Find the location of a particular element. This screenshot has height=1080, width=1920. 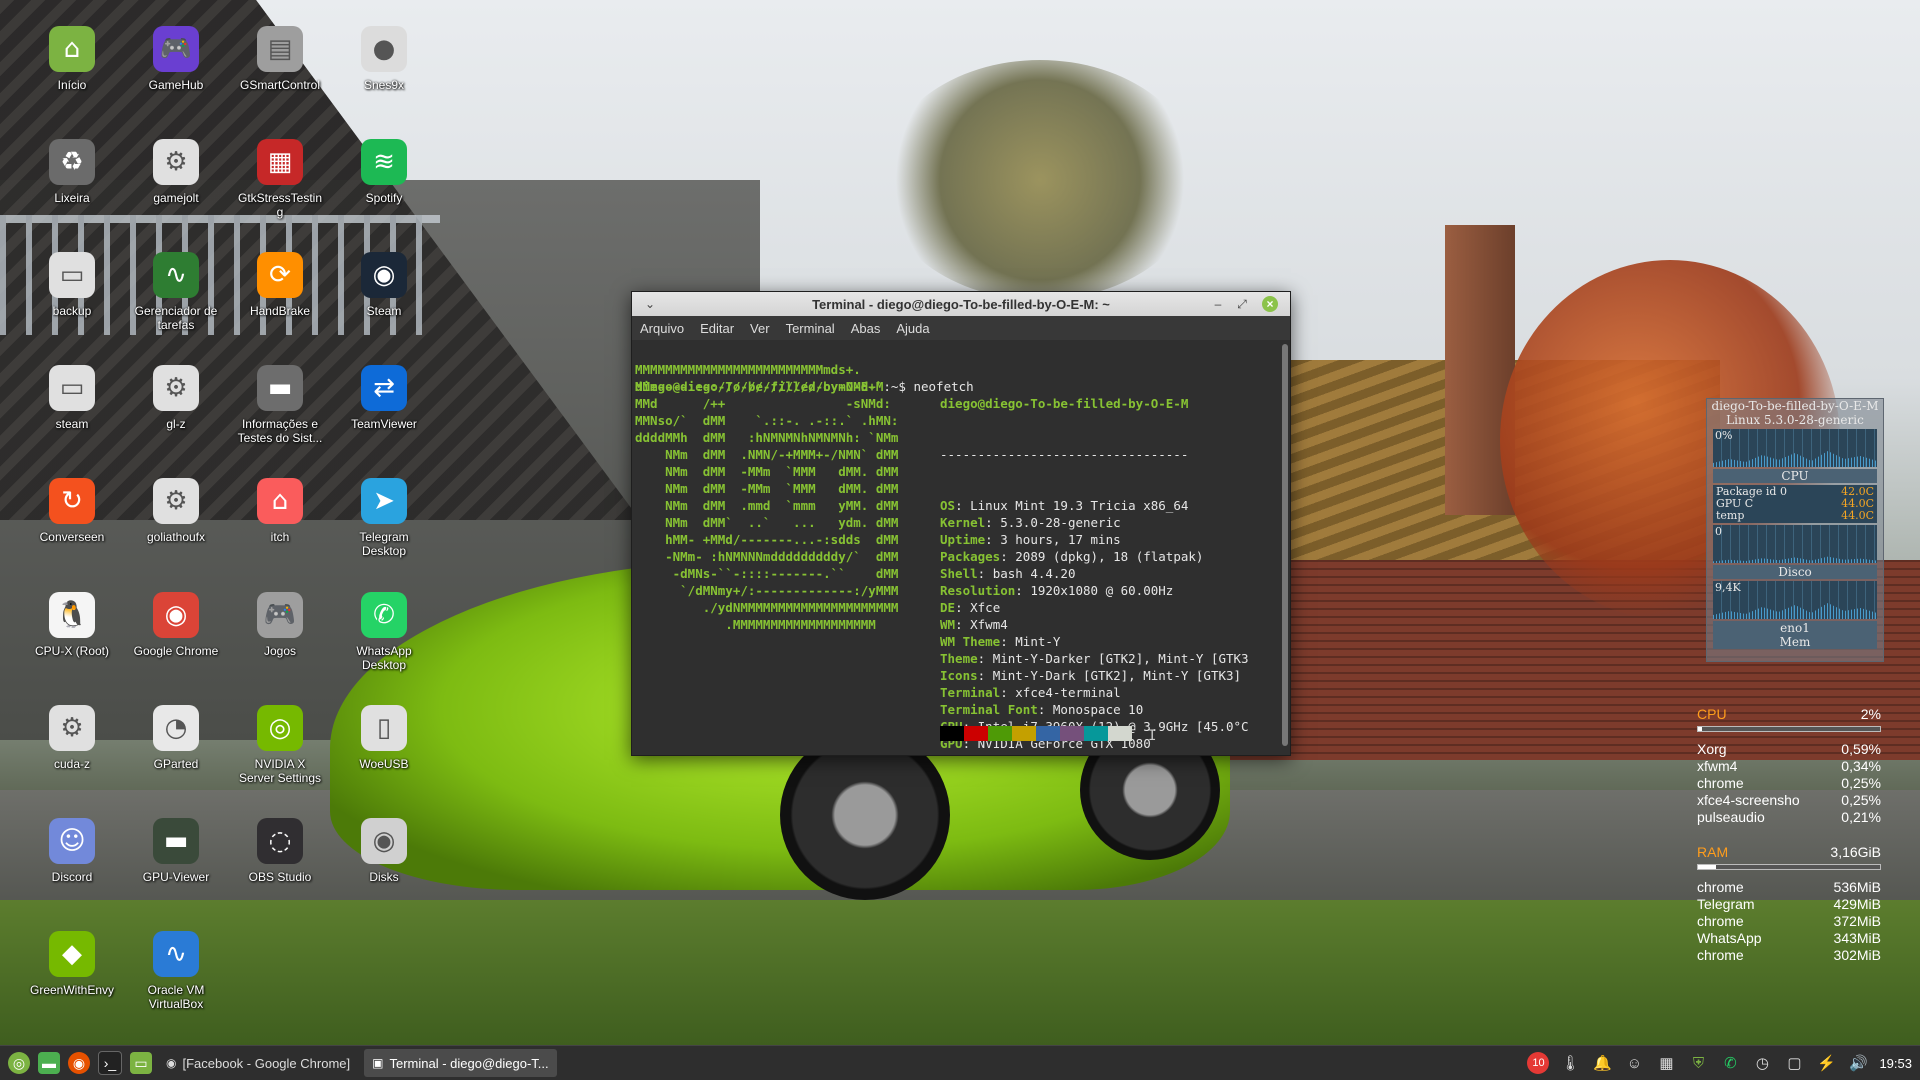

info-row: Shell: bash 4.4.20 is located at coordinates (1094, 573).